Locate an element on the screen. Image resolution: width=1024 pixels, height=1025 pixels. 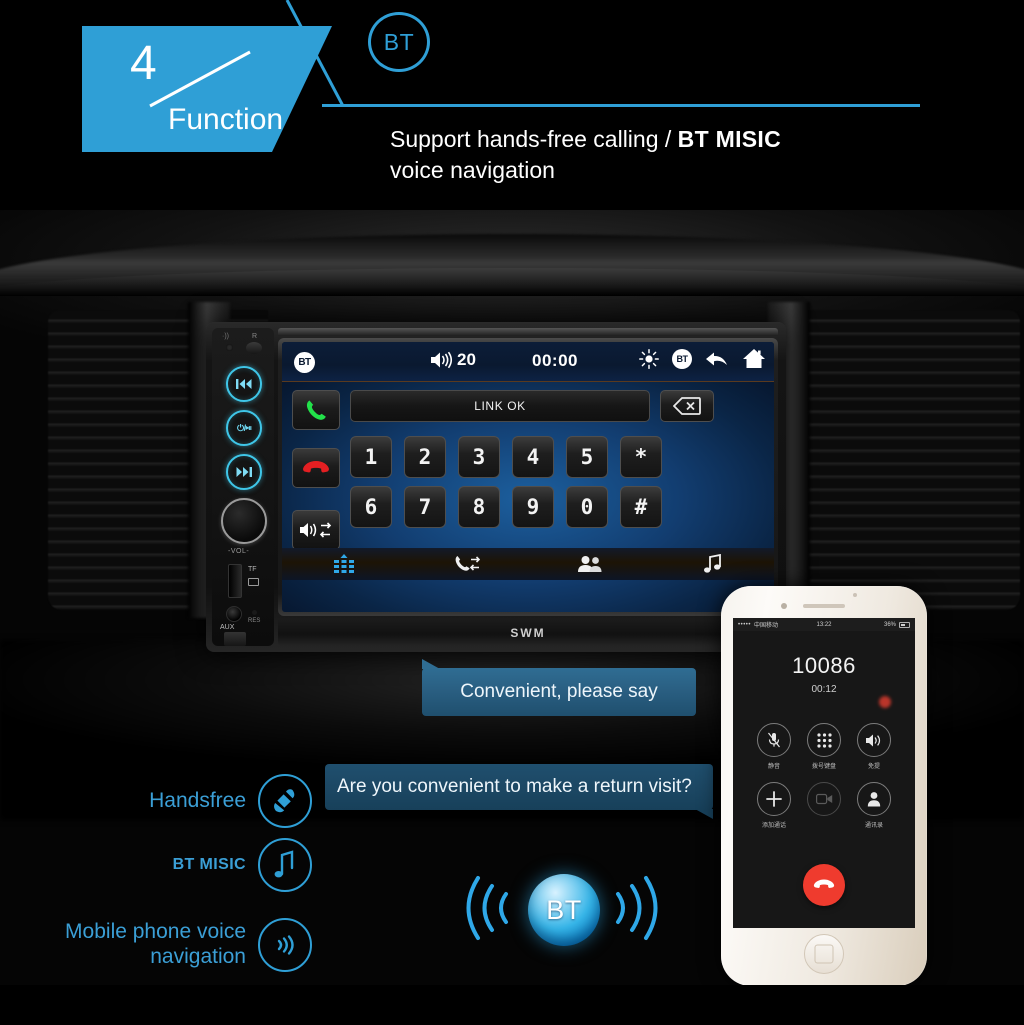
next-track-button is located at coordinates (244, 472).